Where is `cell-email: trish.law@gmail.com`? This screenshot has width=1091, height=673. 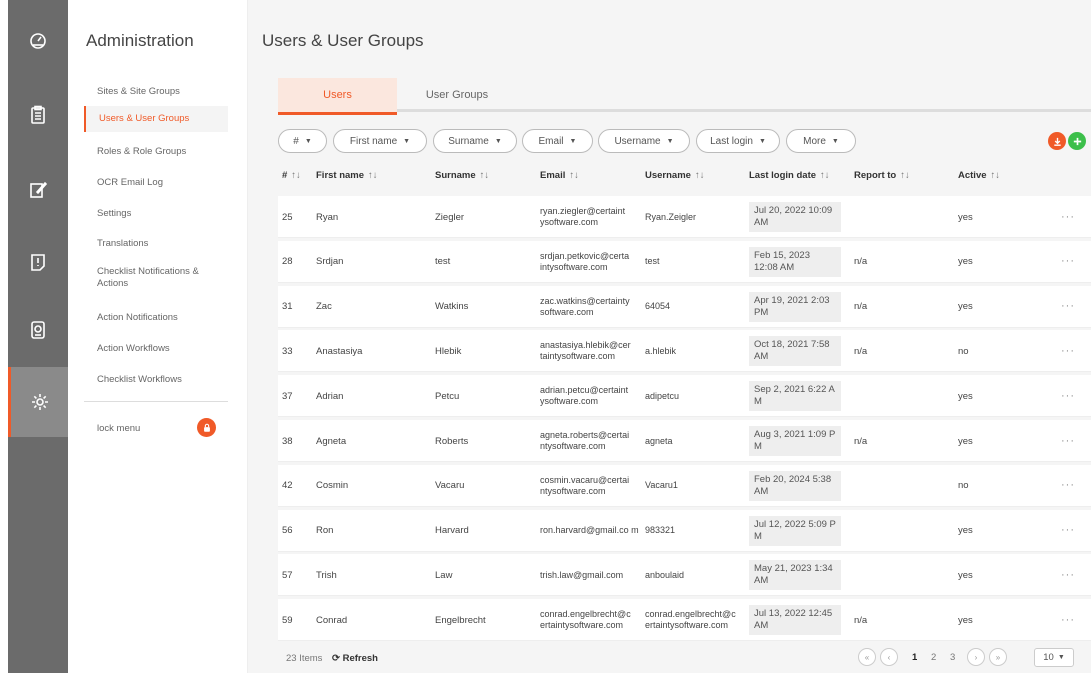
cell-email: trish.law@gmail.com is located at coordinates (582, 574).